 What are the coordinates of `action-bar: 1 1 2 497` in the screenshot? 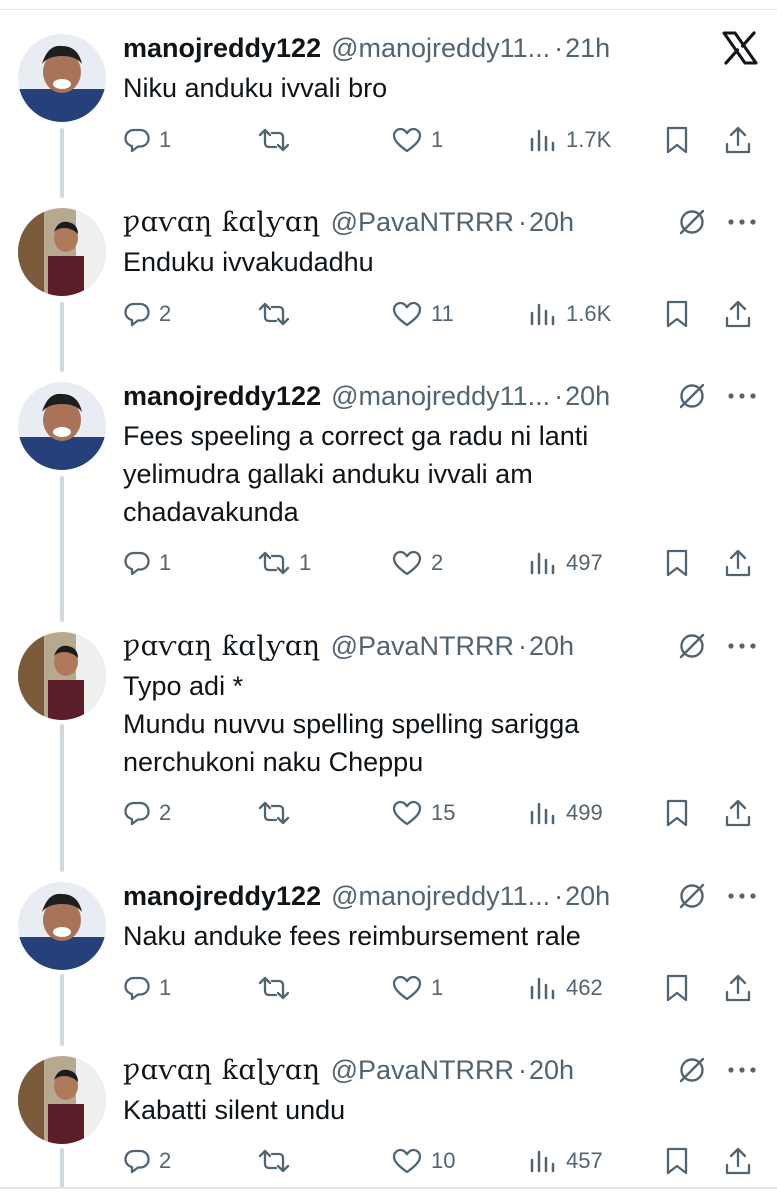 It's located at (443, 563).